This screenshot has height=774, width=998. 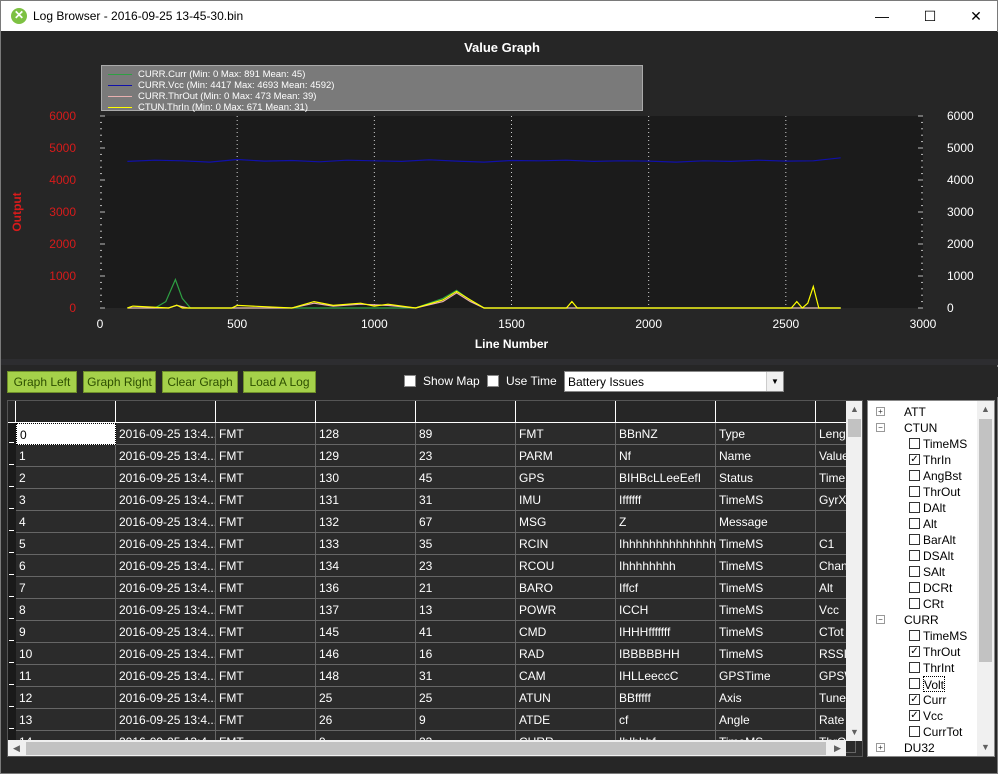 I want to click on tree-scroll-down-icon: ▼, so click(x=985, y=747).